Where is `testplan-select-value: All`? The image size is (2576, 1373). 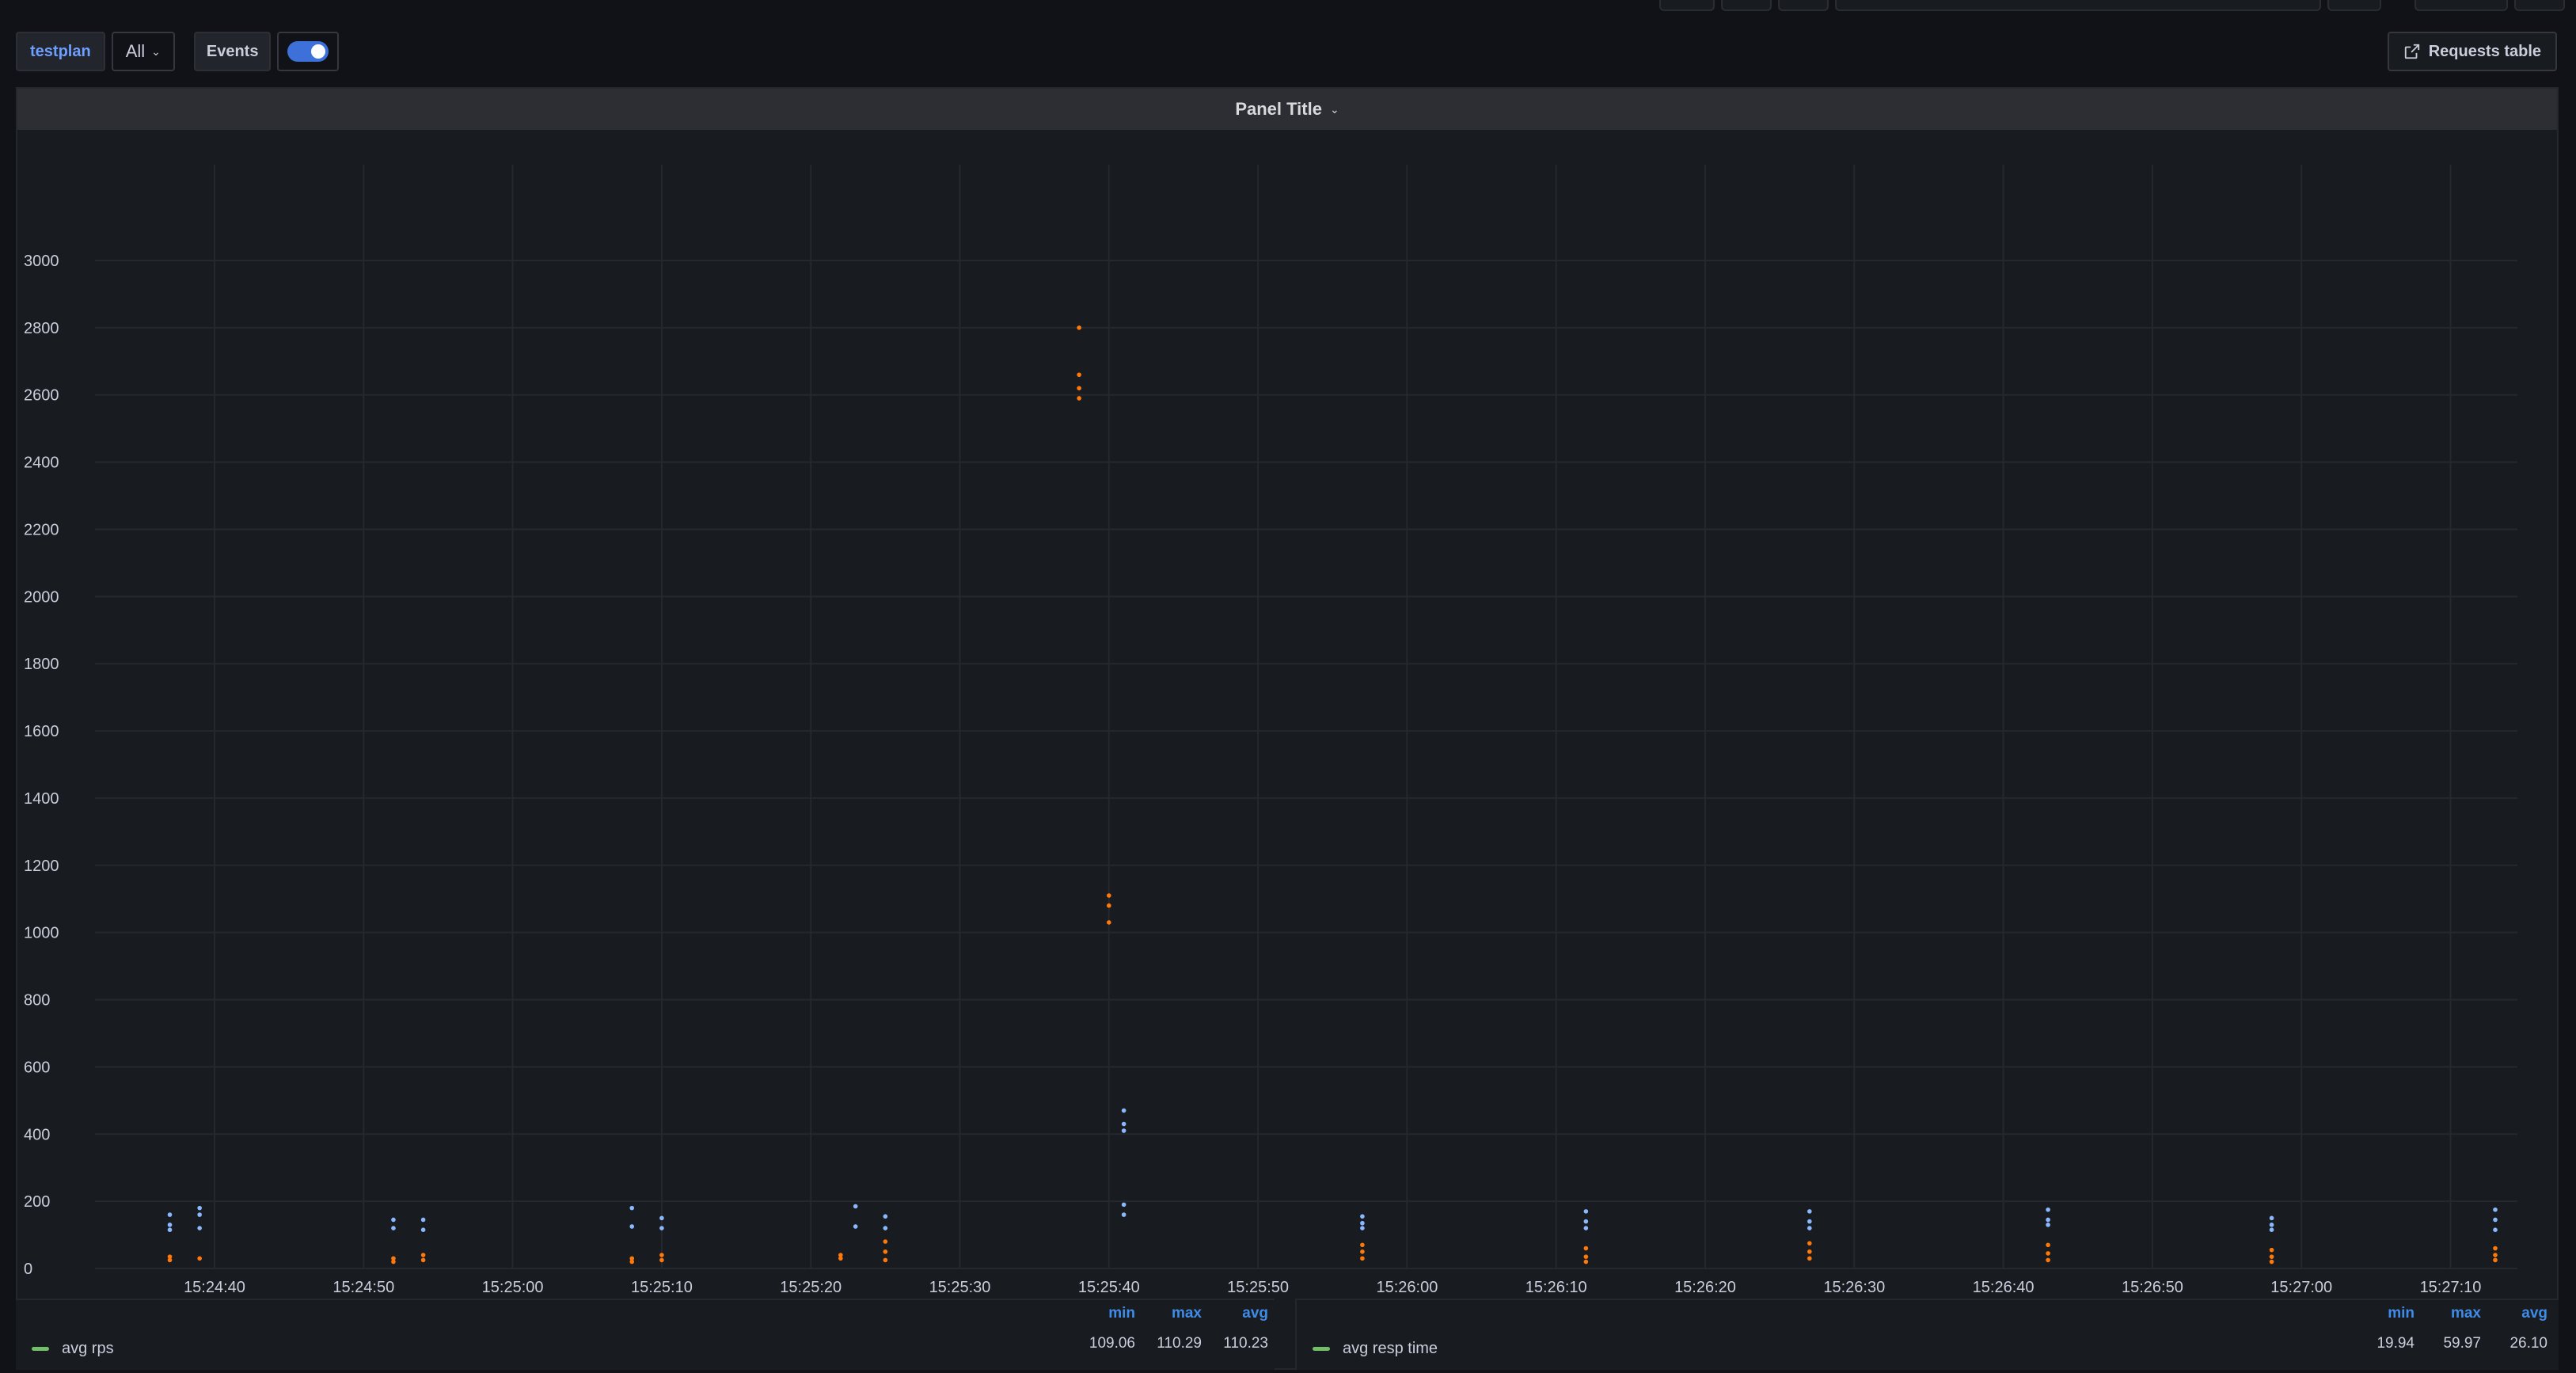
testplan-select-value: All is located at coordinates (135, 51).